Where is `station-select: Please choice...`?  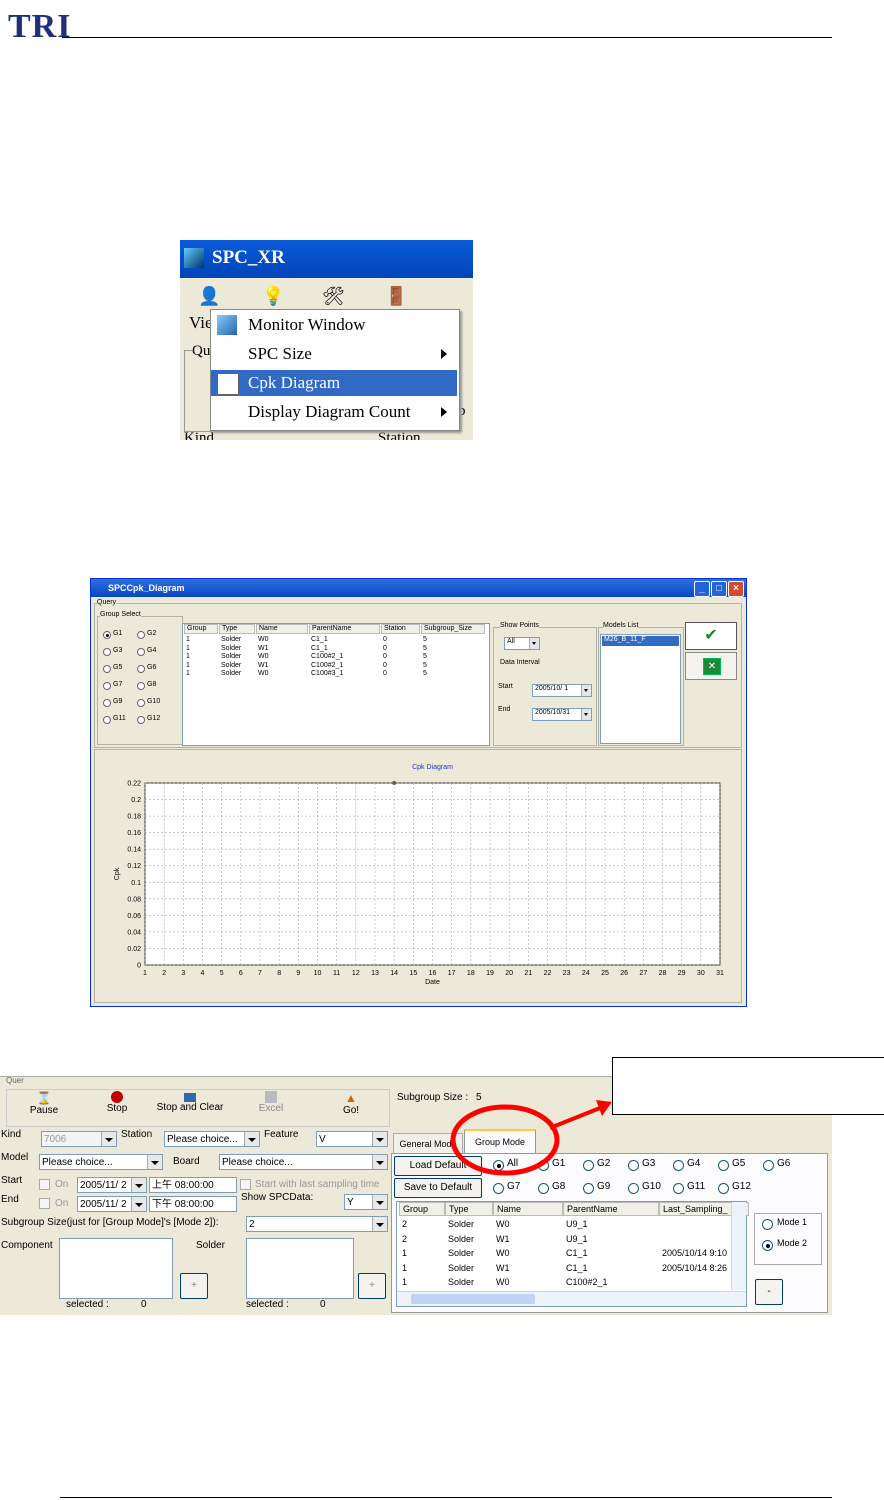 station-select: Please choice... is located at coordinates (212, 1139).